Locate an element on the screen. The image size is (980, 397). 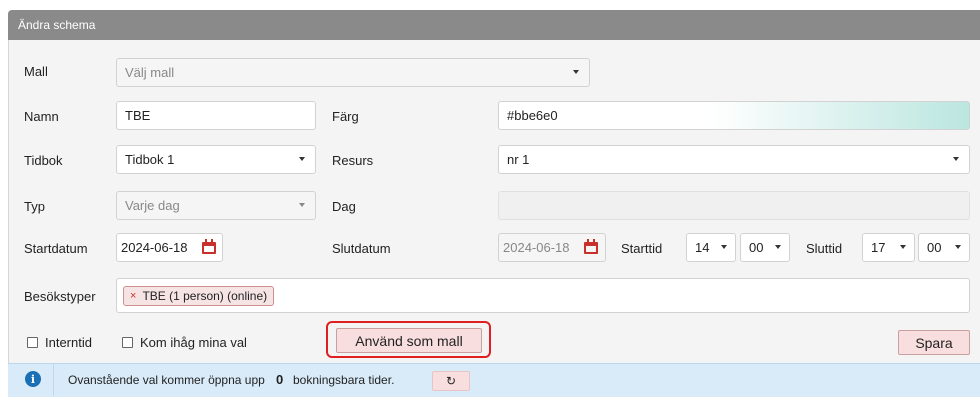
label-tidbok: Tidbok is located at coordinates (43, 160).